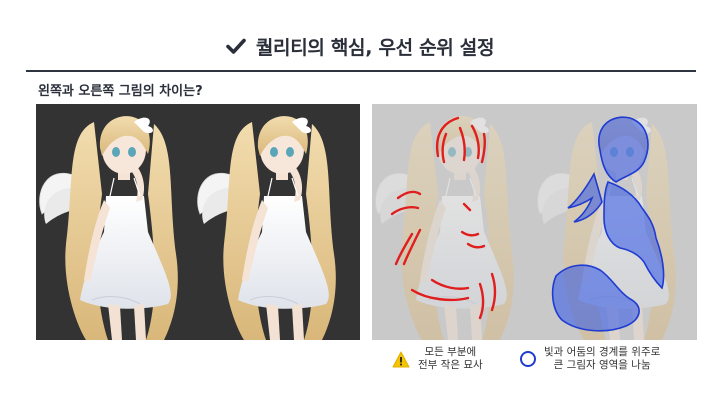  I want to click on header: 퀄리티의 핵심, 우선 순위 설정, so click(360, 46).